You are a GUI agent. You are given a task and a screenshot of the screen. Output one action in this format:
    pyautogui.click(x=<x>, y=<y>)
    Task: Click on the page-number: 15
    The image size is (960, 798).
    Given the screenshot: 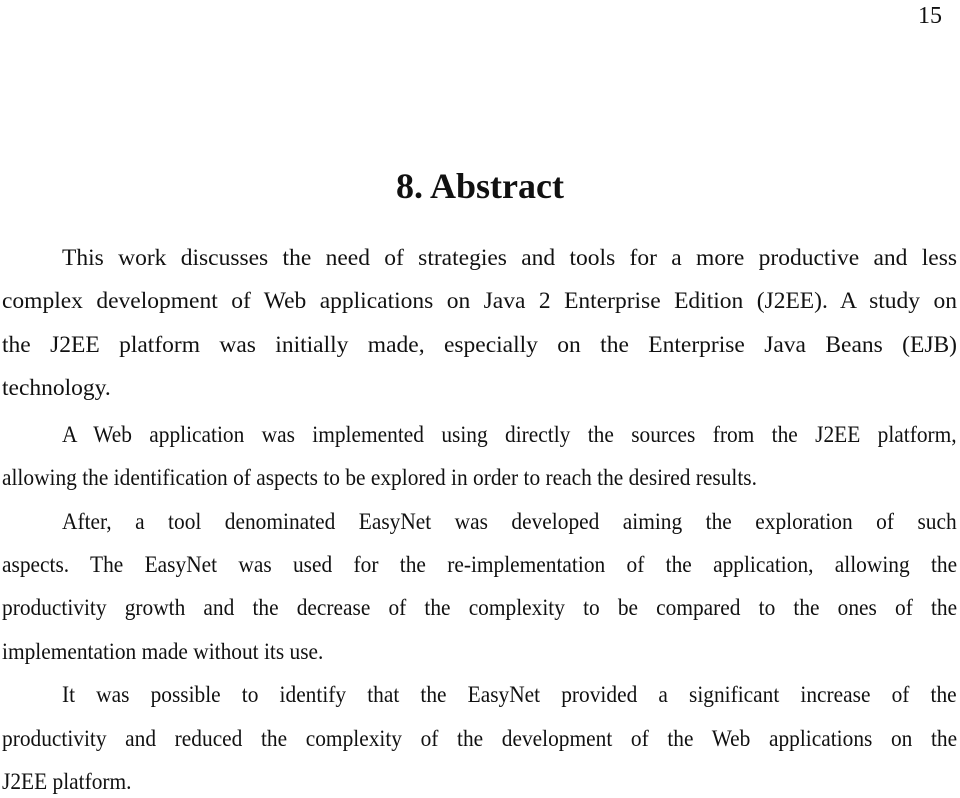 What is the action you would take?
    pyautogui.click(x=930, y=16)
    